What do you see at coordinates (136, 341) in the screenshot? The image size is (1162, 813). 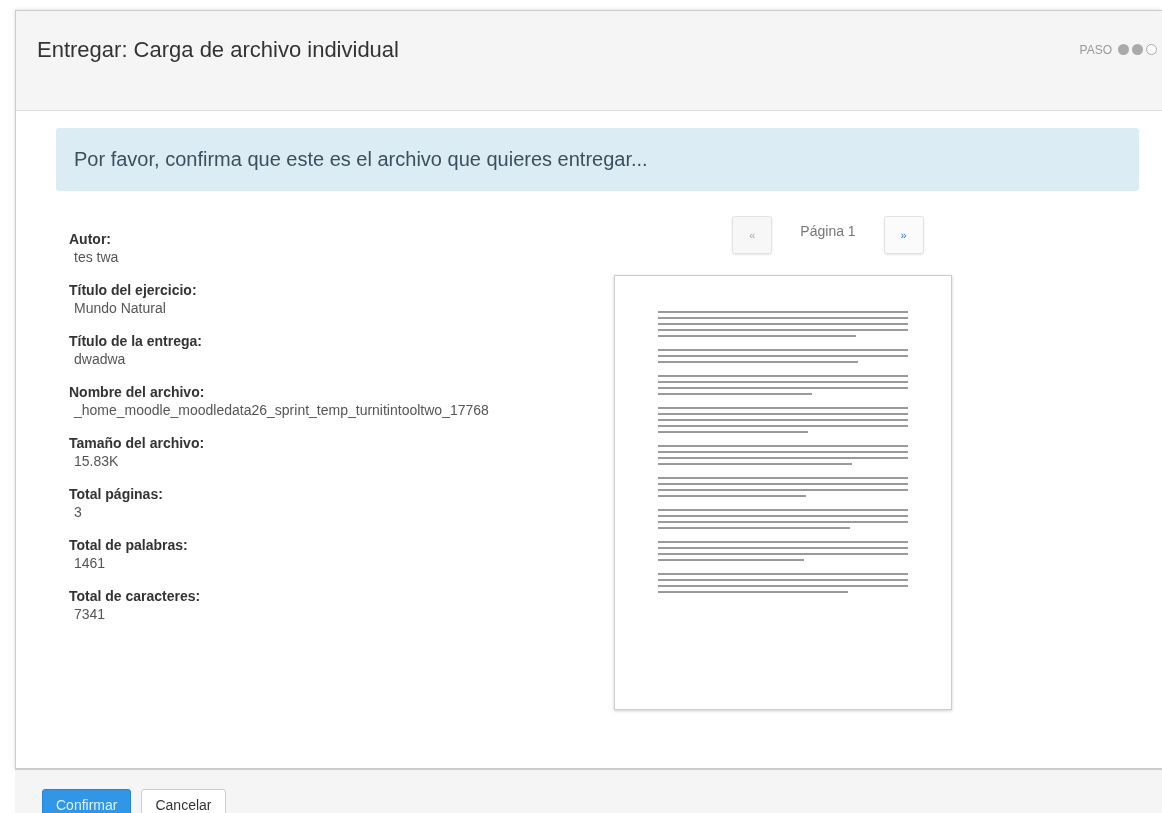 I see `field-label: Título de la entrega:` at bounding box center [136, 341].